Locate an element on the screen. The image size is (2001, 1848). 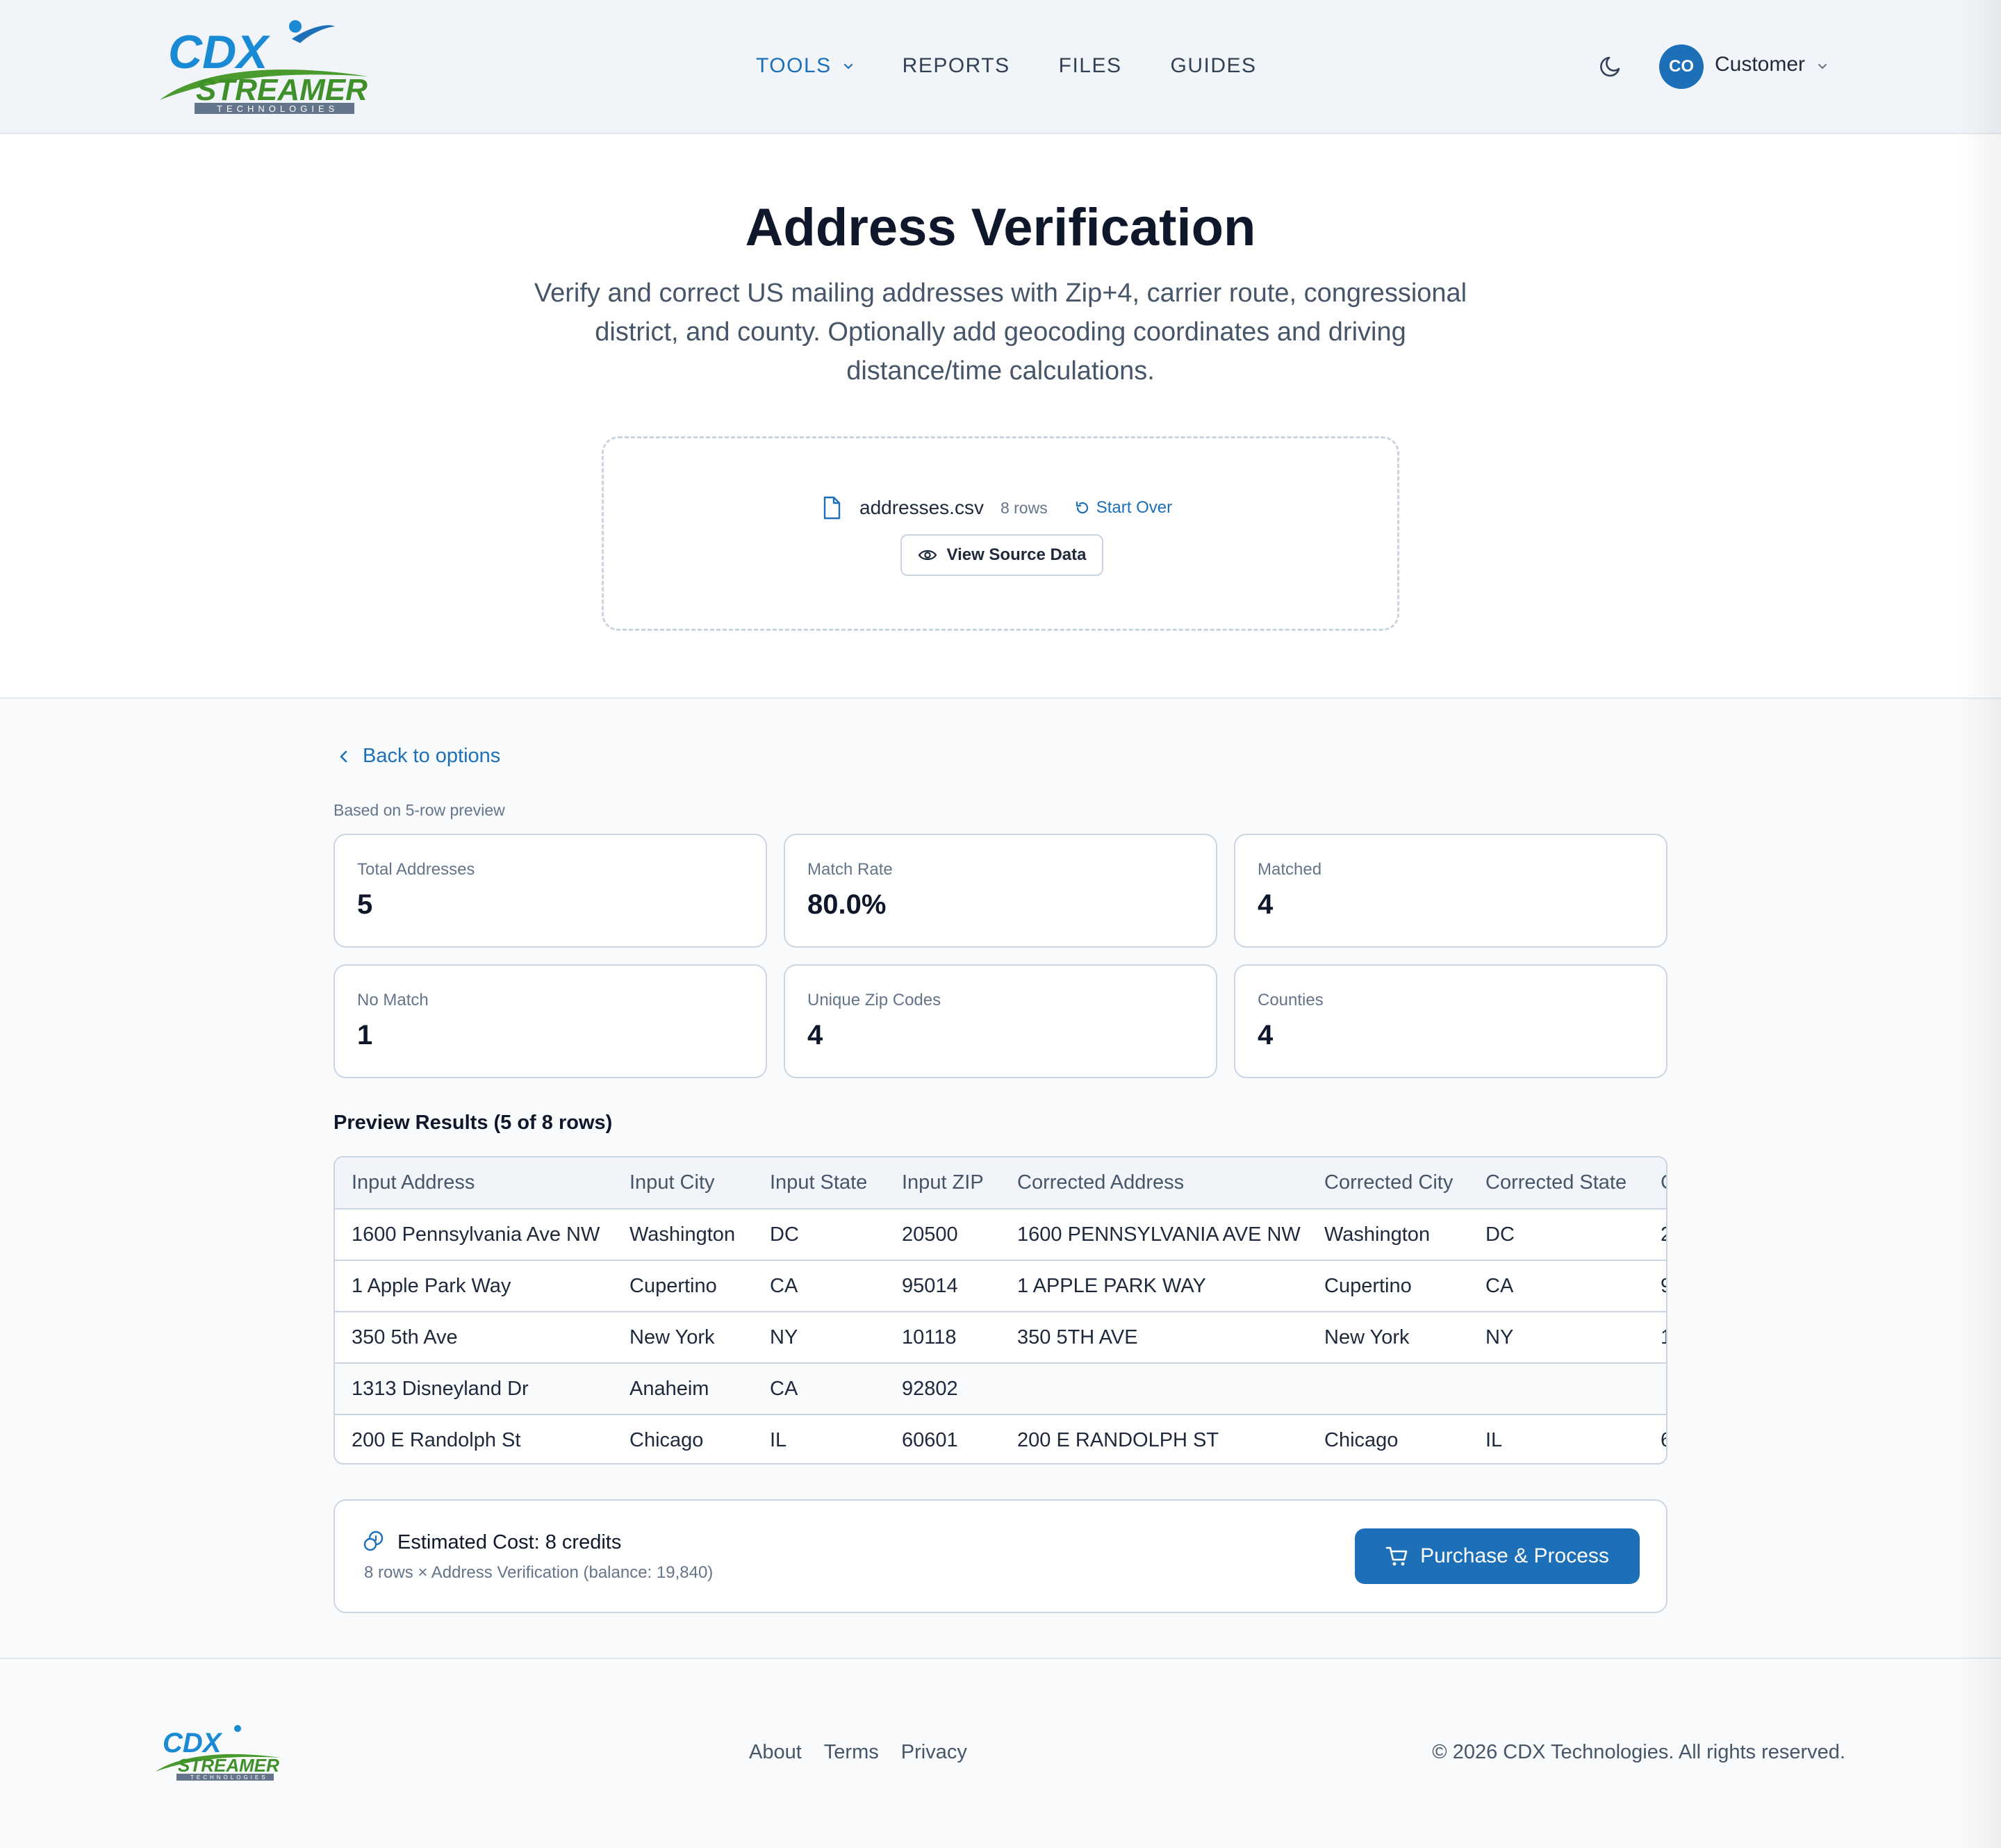
view-source-data-button: View Source Data is located at coordinates (1002, 555).